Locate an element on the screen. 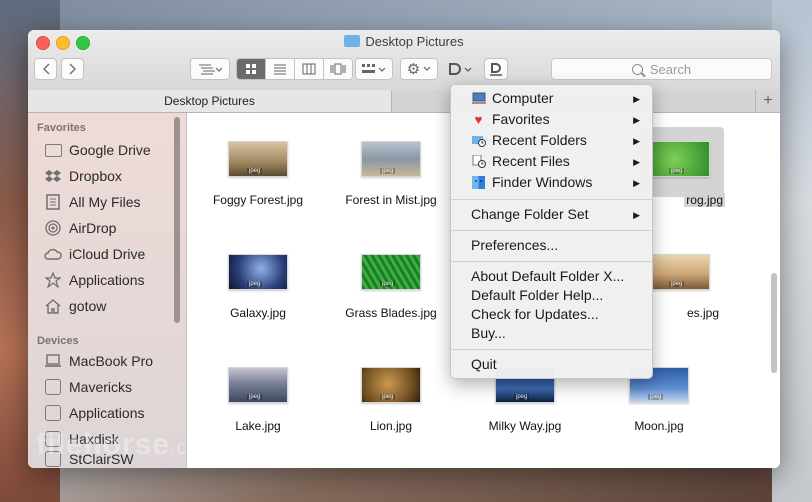 Image resolution: width=812 pixels, height=502 pixels. heart-icon: ♥ is located at coordinates (478, 119).